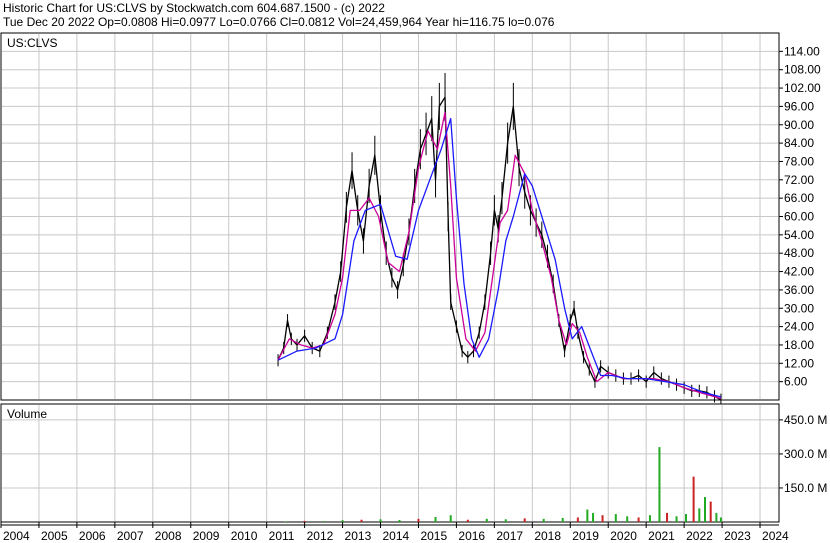 This screenshot has height=543, width=830. What do you see at coordinates (358, 536) in the screenshot?
I see `x-tick-label: 2013` at bounding box center [358, 536].